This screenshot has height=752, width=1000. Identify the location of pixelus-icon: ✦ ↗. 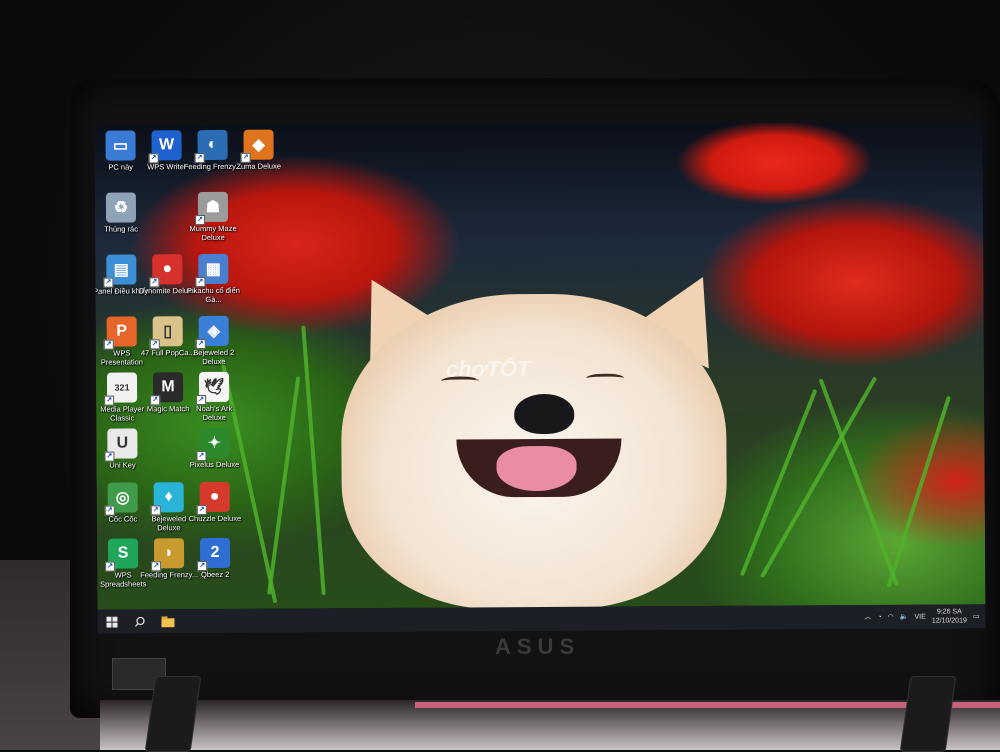
(213, 444).